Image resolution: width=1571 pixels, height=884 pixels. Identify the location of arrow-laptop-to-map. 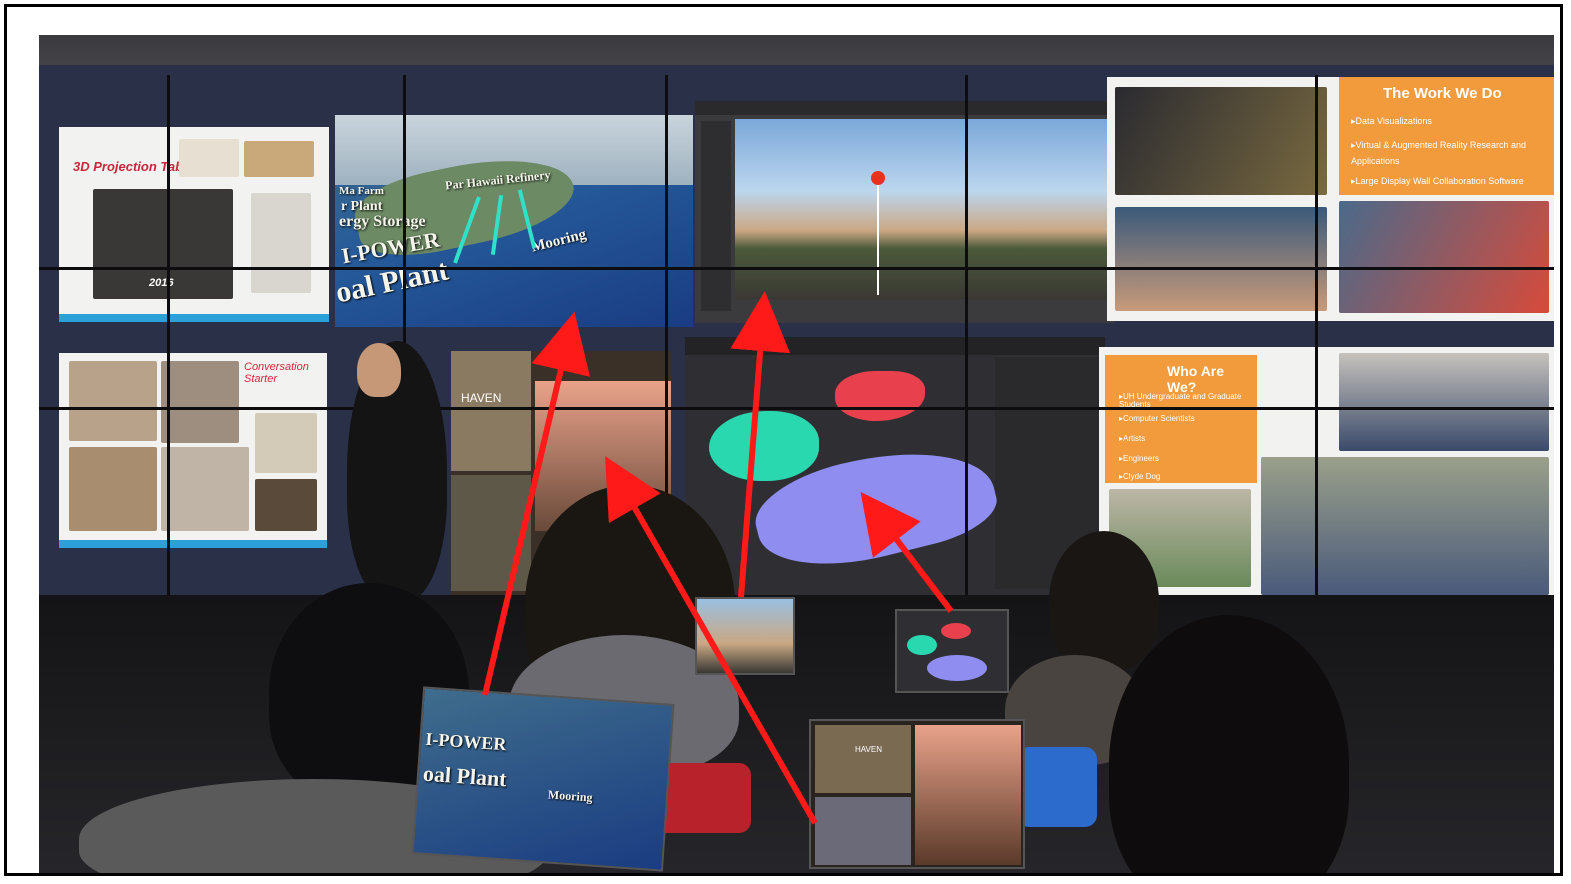
(536, 503).